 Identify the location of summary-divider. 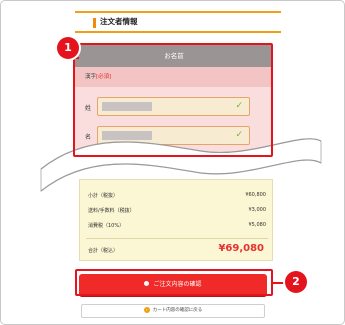
(177, 238).